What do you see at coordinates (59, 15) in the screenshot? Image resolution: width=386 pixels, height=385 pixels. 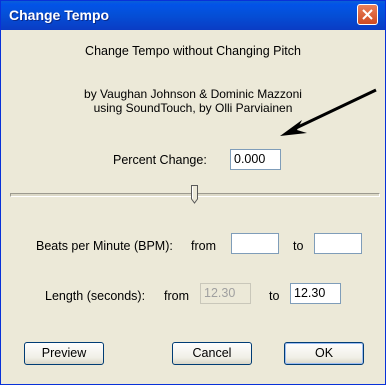 I see `dialog-title: Change Tempo` at bounding box center [59, 15].